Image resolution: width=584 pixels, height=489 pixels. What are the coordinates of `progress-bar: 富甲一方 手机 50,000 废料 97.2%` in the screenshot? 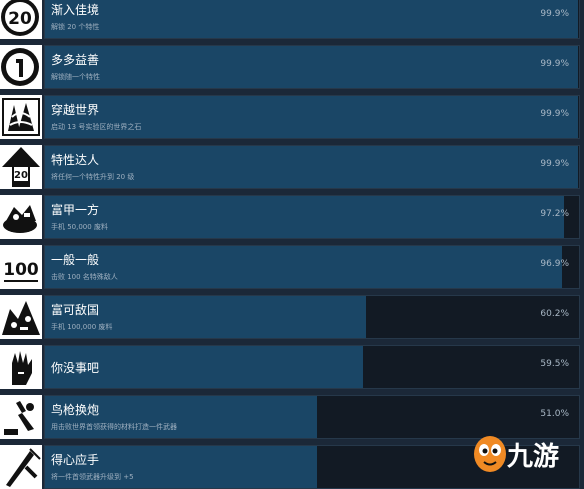 It's located at (312, 217).